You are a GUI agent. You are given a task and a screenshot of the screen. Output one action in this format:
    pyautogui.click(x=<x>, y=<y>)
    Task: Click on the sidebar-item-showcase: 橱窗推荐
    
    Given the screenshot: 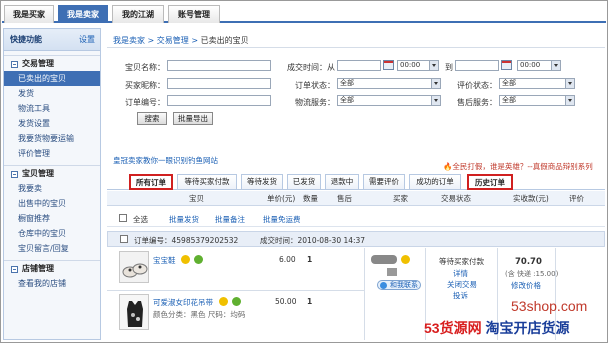 What is the action you would take?
    pyautogui.click(x=52, y=218)
    